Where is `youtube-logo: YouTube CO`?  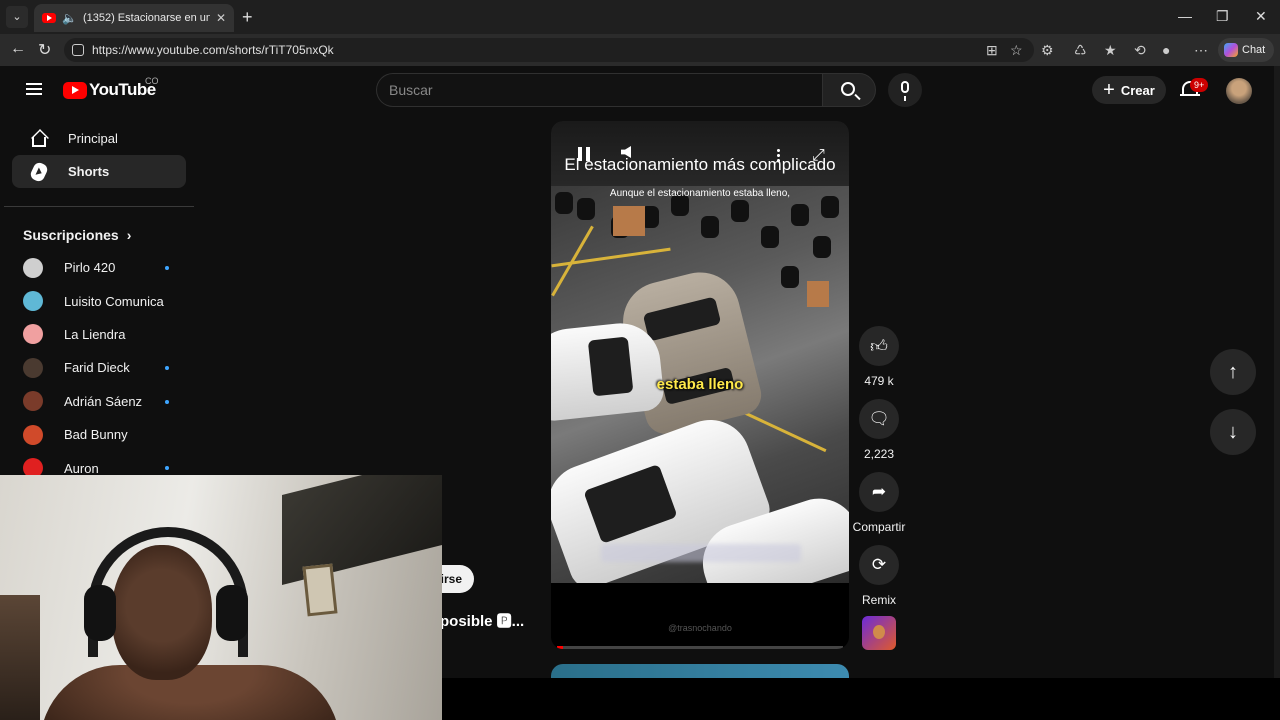 youtube-logo: YouTube CO is located at coordinates (111, 88).